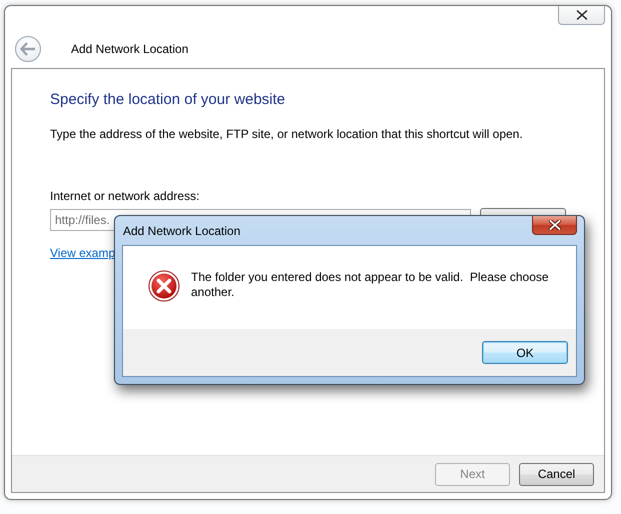 This screenshot has height=514, width=621. I want to click on examples-link: View examp, so click(83, 253).